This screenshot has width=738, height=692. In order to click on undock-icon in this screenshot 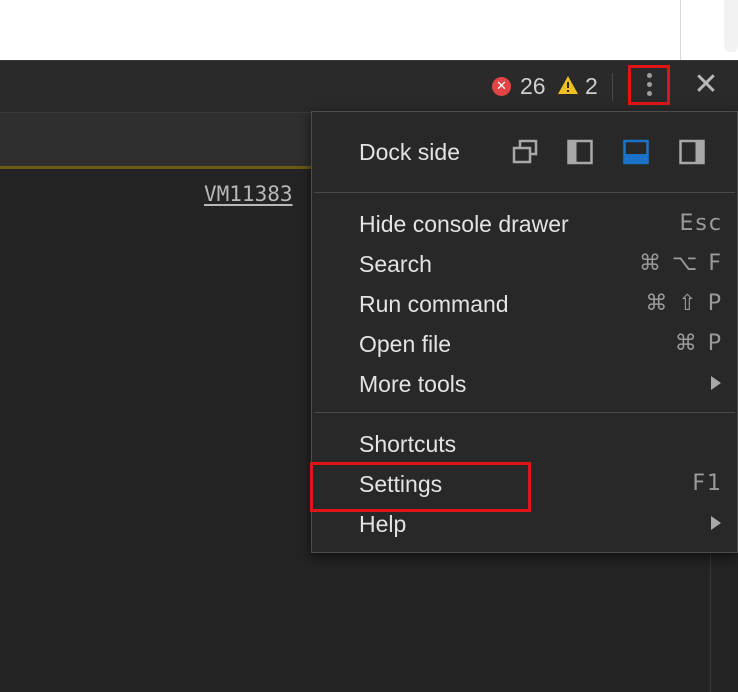, I will do `click(525, 152)`.